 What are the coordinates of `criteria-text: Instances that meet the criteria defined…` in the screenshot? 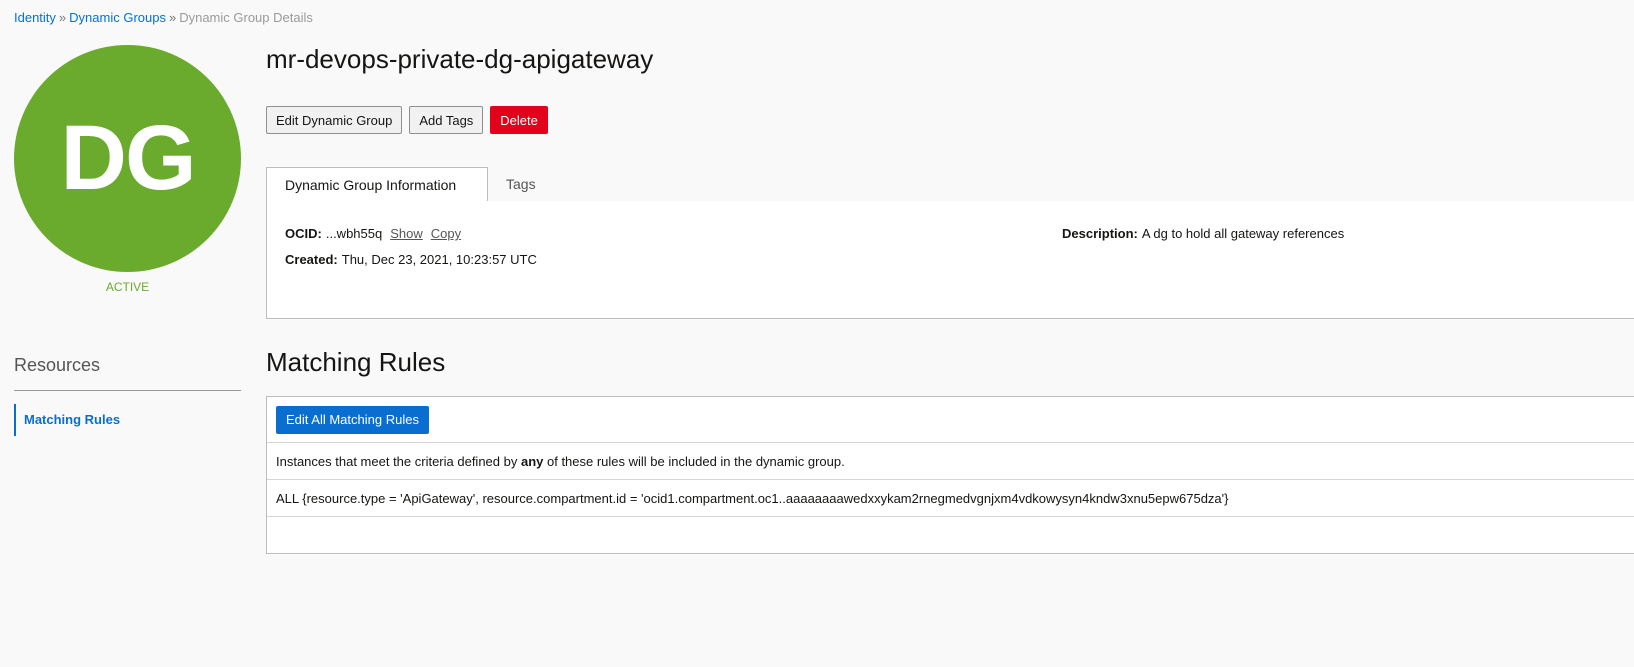 It's located at (560, 461).